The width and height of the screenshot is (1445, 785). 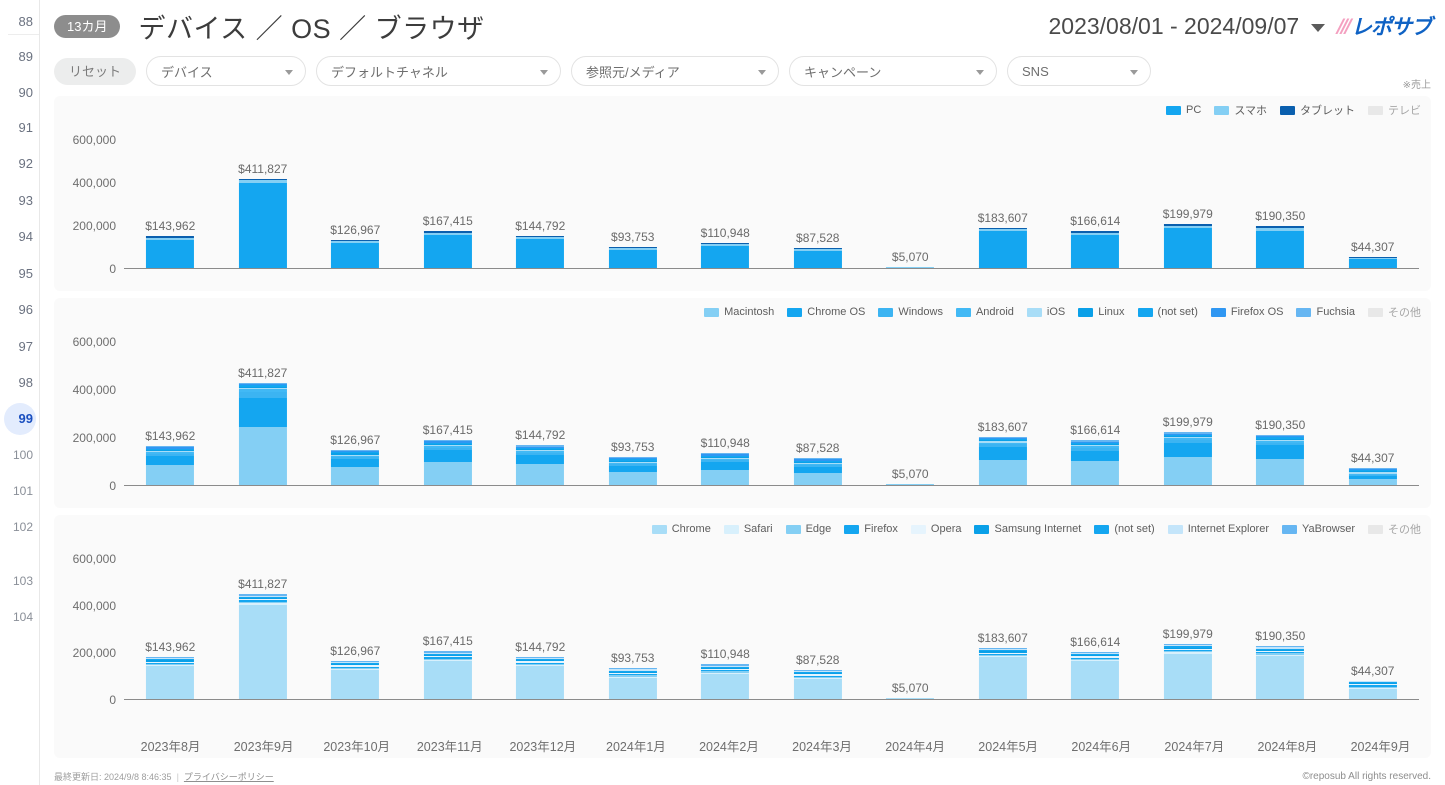 I want to click on bar-stack: $190,350, so click(x=1280, y=451).